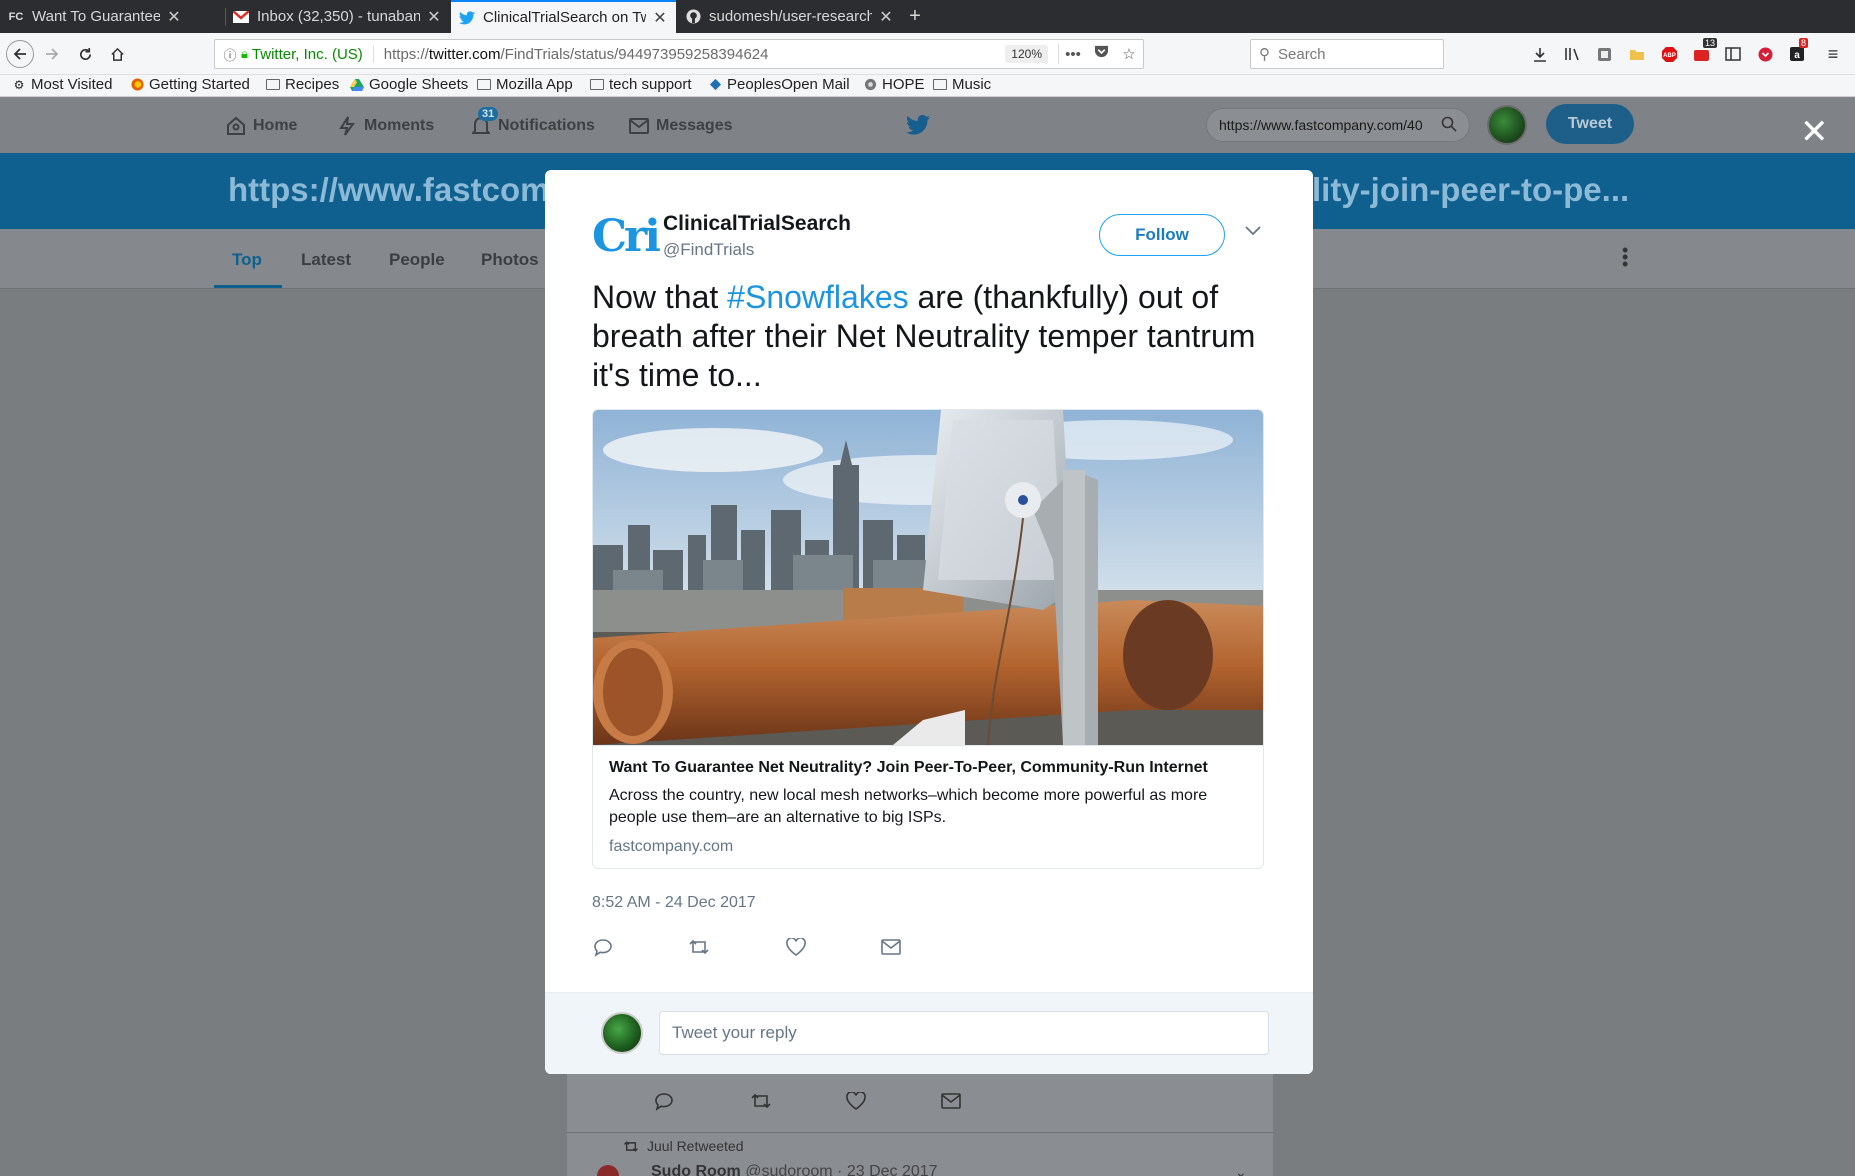  I want to click on tab-photos: Photos, so click(510, 260).